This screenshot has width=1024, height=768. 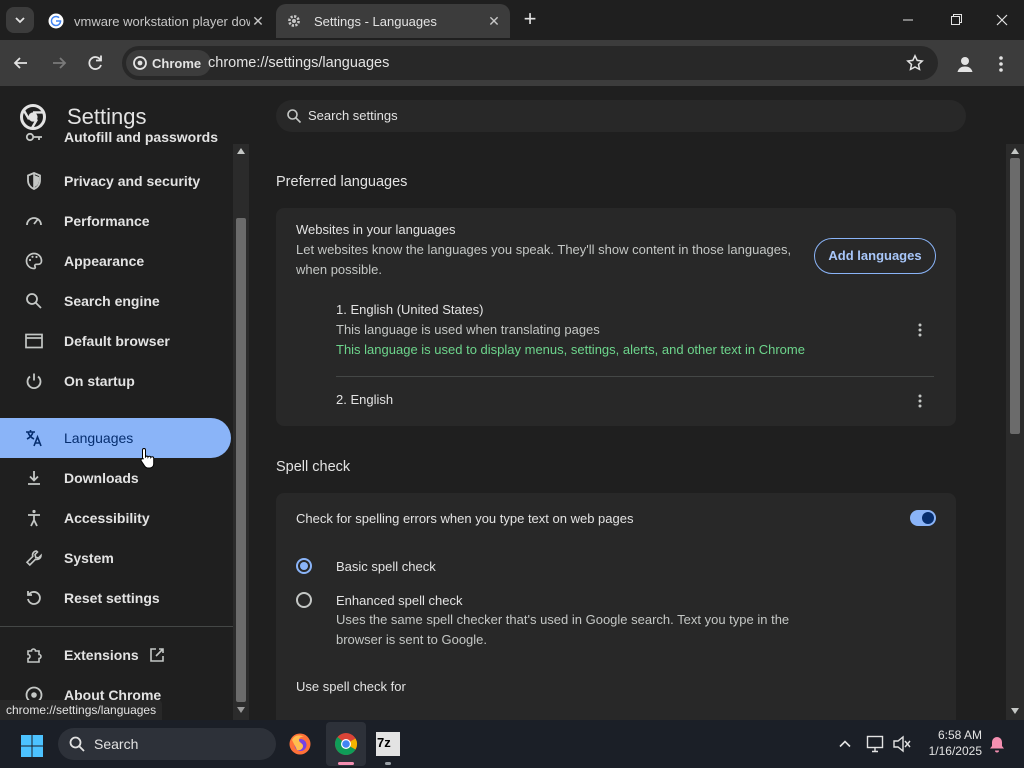 I want to click on restore-icon, so click(x=956, y=19).